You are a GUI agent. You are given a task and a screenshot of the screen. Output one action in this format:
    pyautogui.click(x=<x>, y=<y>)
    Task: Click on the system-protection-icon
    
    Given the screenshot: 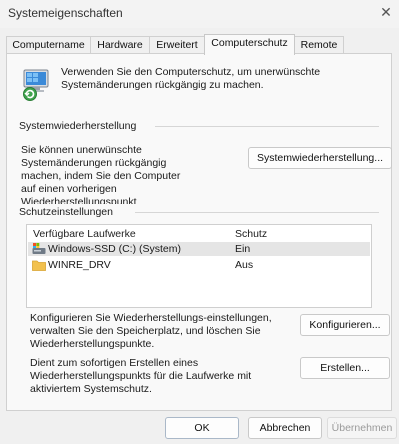 What is the action you would take?
    pyautogui.click(x=36, y=85)
    